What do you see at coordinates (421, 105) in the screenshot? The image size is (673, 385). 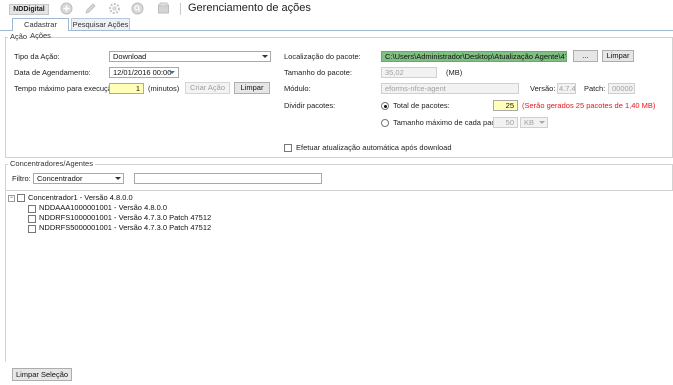 I see `total-pacotes-label: Total de pacotes:` at bounding box center [421, 105].